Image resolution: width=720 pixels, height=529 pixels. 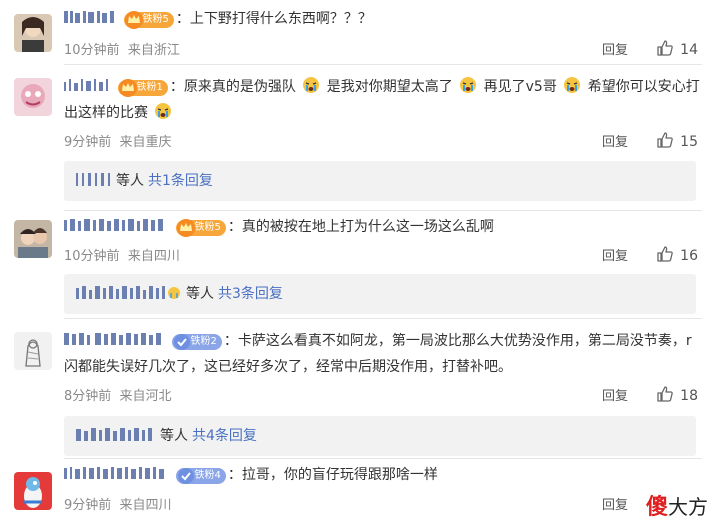 I want to click on comment-meta: 9分钟前 来自四川, so click(x=118, y=505).